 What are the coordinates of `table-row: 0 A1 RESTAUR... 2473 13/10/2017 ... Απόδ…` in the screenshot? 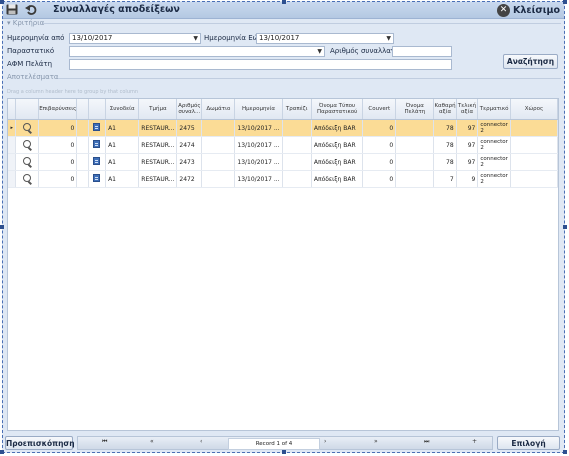 It's located at (283, 162).